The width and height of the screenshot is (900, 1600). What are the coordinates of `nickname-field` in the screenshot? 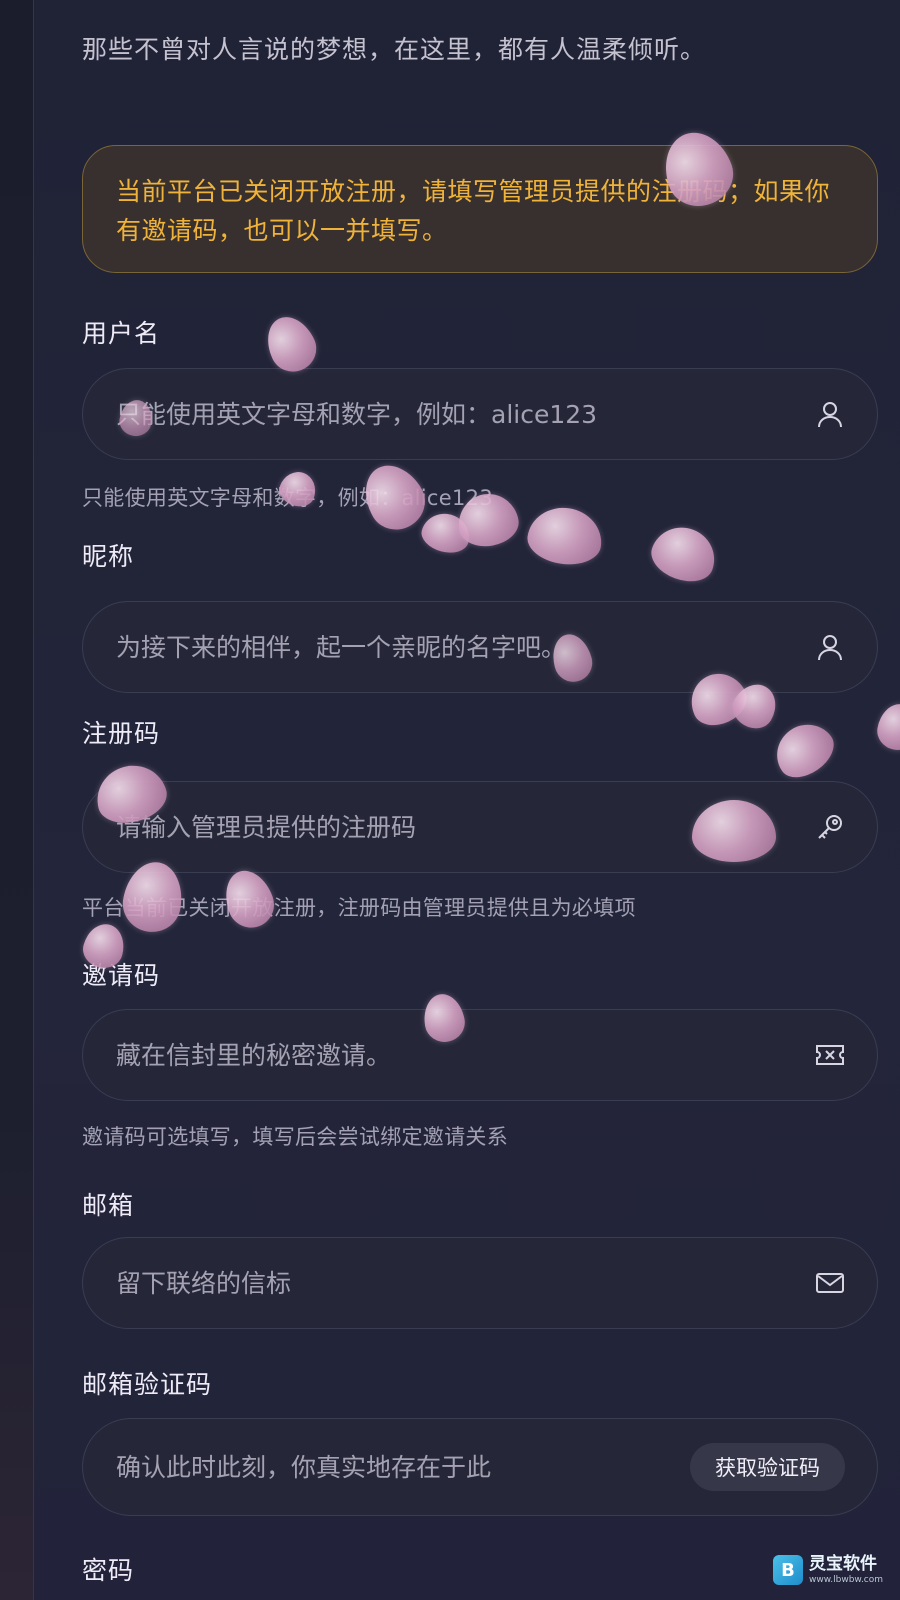 It's located at (480, 647).